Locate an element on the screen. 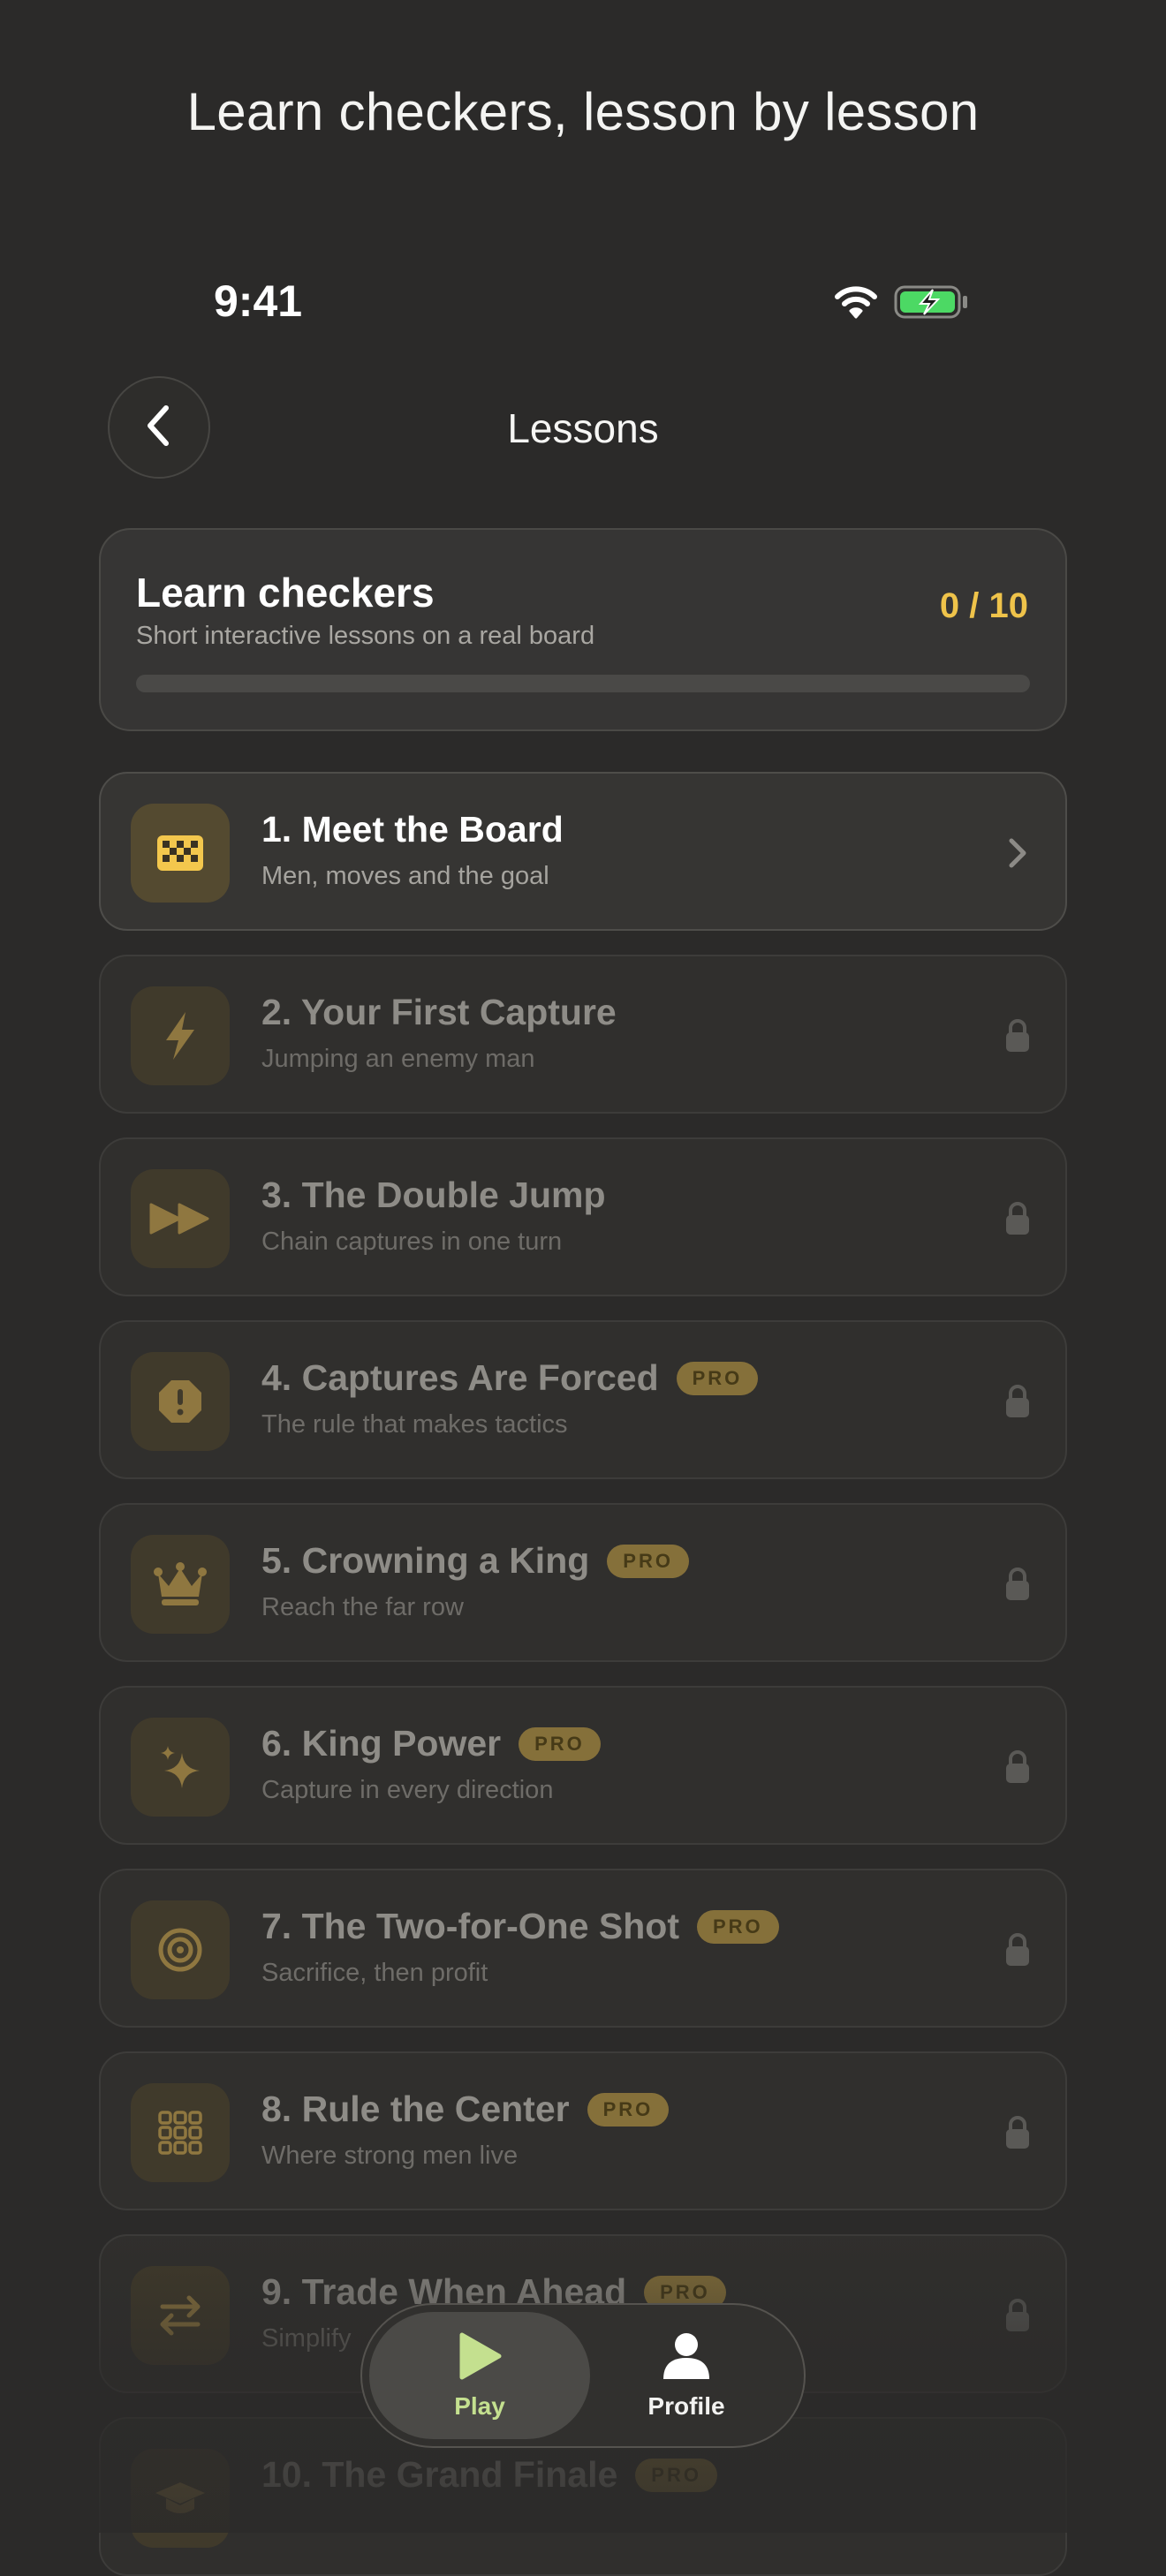 This screenshot has height=2576, width=1166. lesson-title: 1. Meet the Board is located at coordinates (412, 829).